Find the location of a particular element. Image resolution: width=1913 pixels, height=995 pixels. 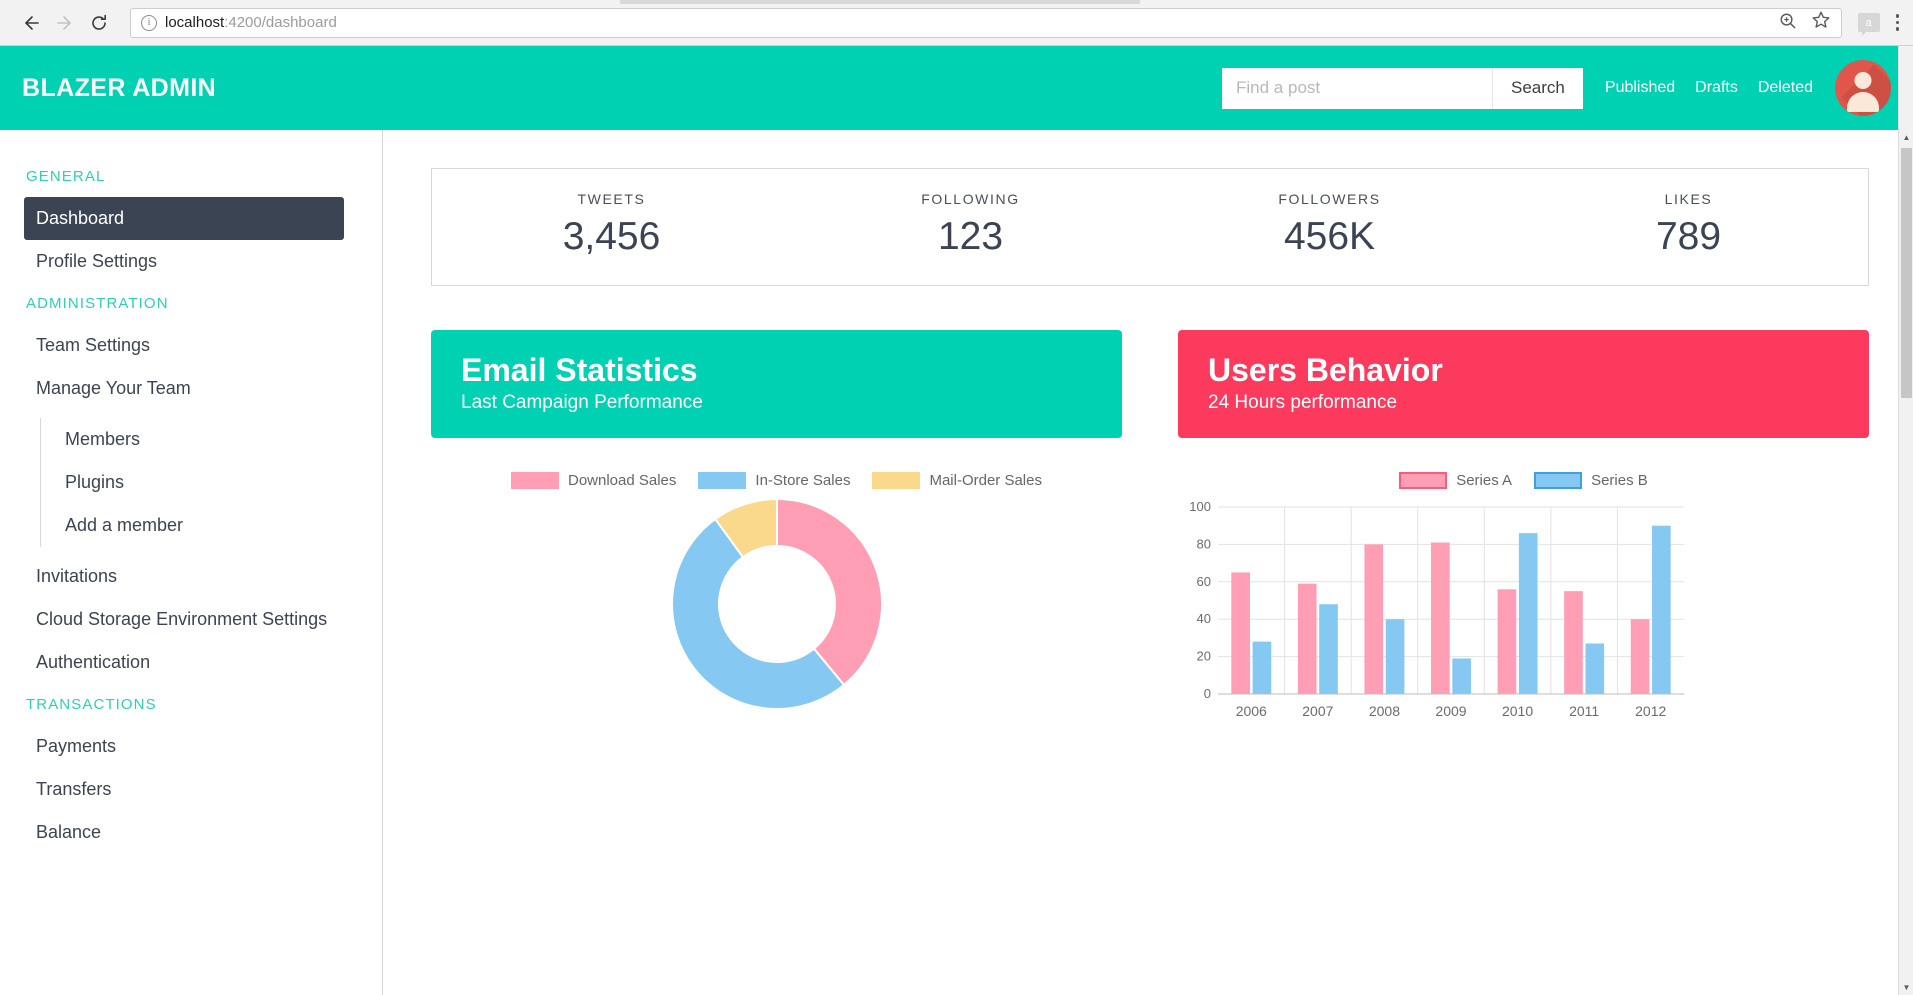

axis-tick-label: 2006 is located at coordinates (1251, 711).